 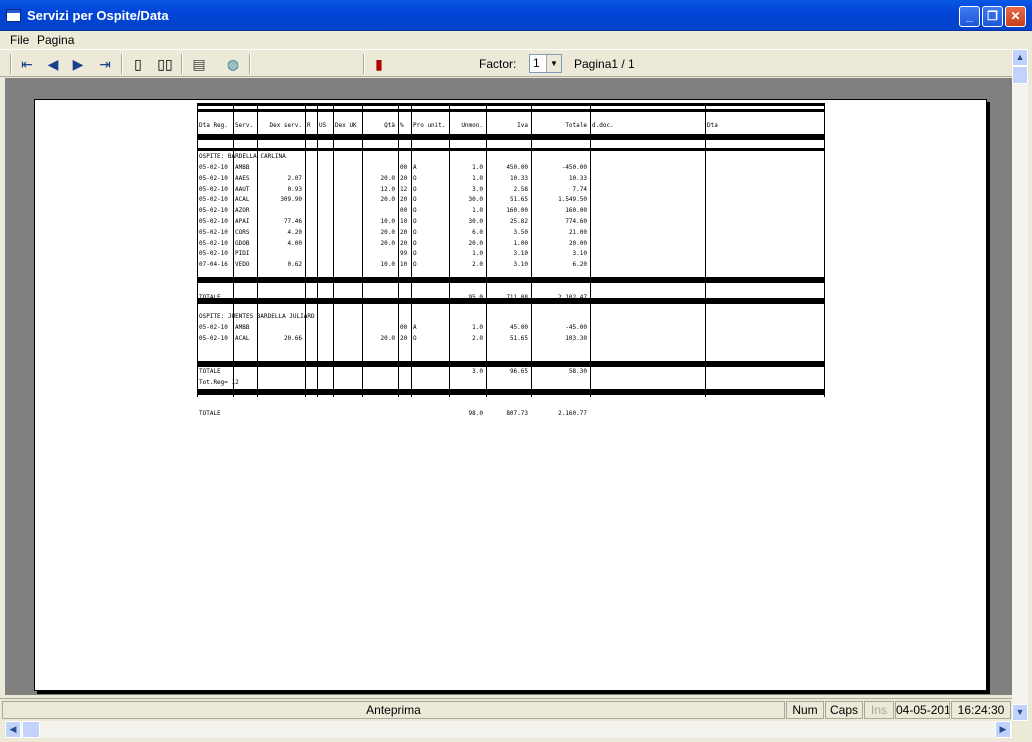 I want to click on table-cell: -45.00, so click(x=576, y=327).